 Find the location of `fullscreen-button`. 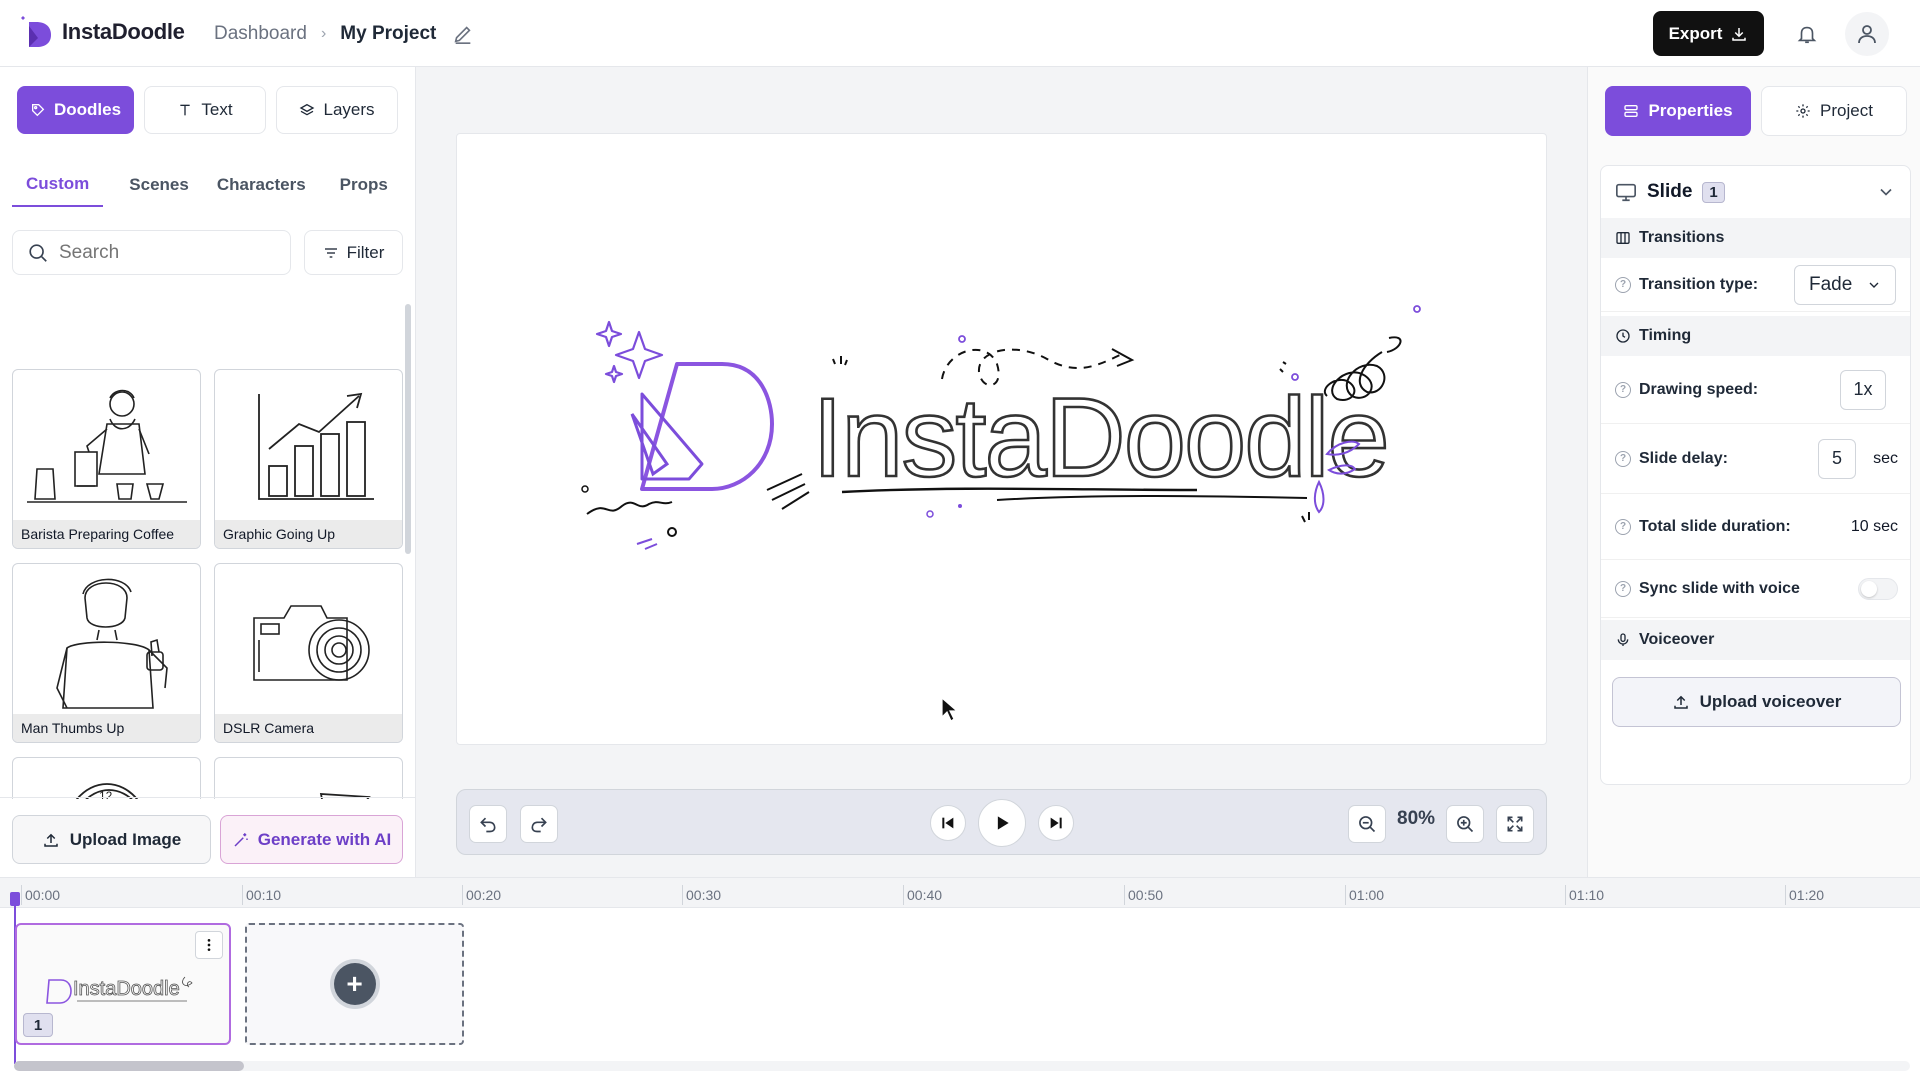

fullscreen-button is located at coordinates (1515, 824).